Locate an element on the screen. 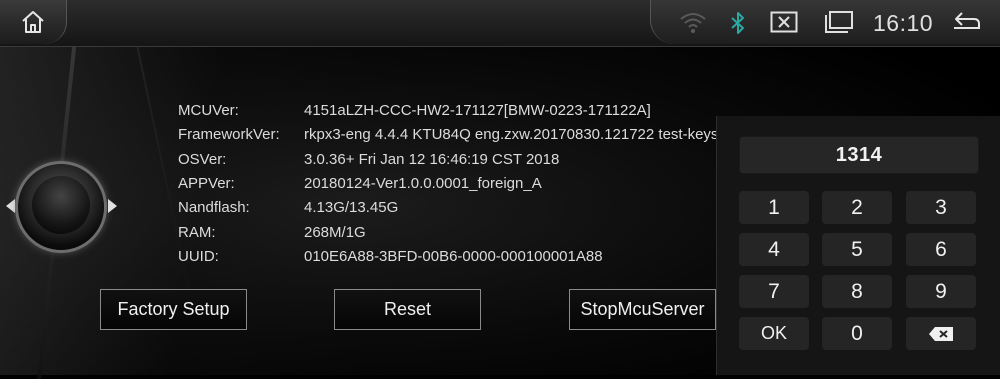 This screenshot has height=379, width=1000. rotary-knob is located at coordinates (61, 207).